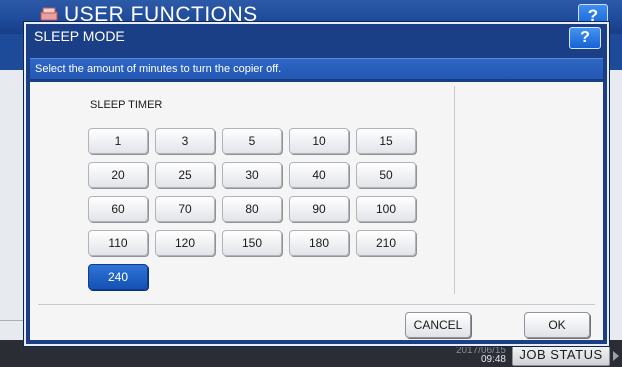 This screenshot has height=367, width=622. What do you see at coordinates (616, 356) in the screenshot?
I see `arrow-right-icon` at bounding box center [616, 356].